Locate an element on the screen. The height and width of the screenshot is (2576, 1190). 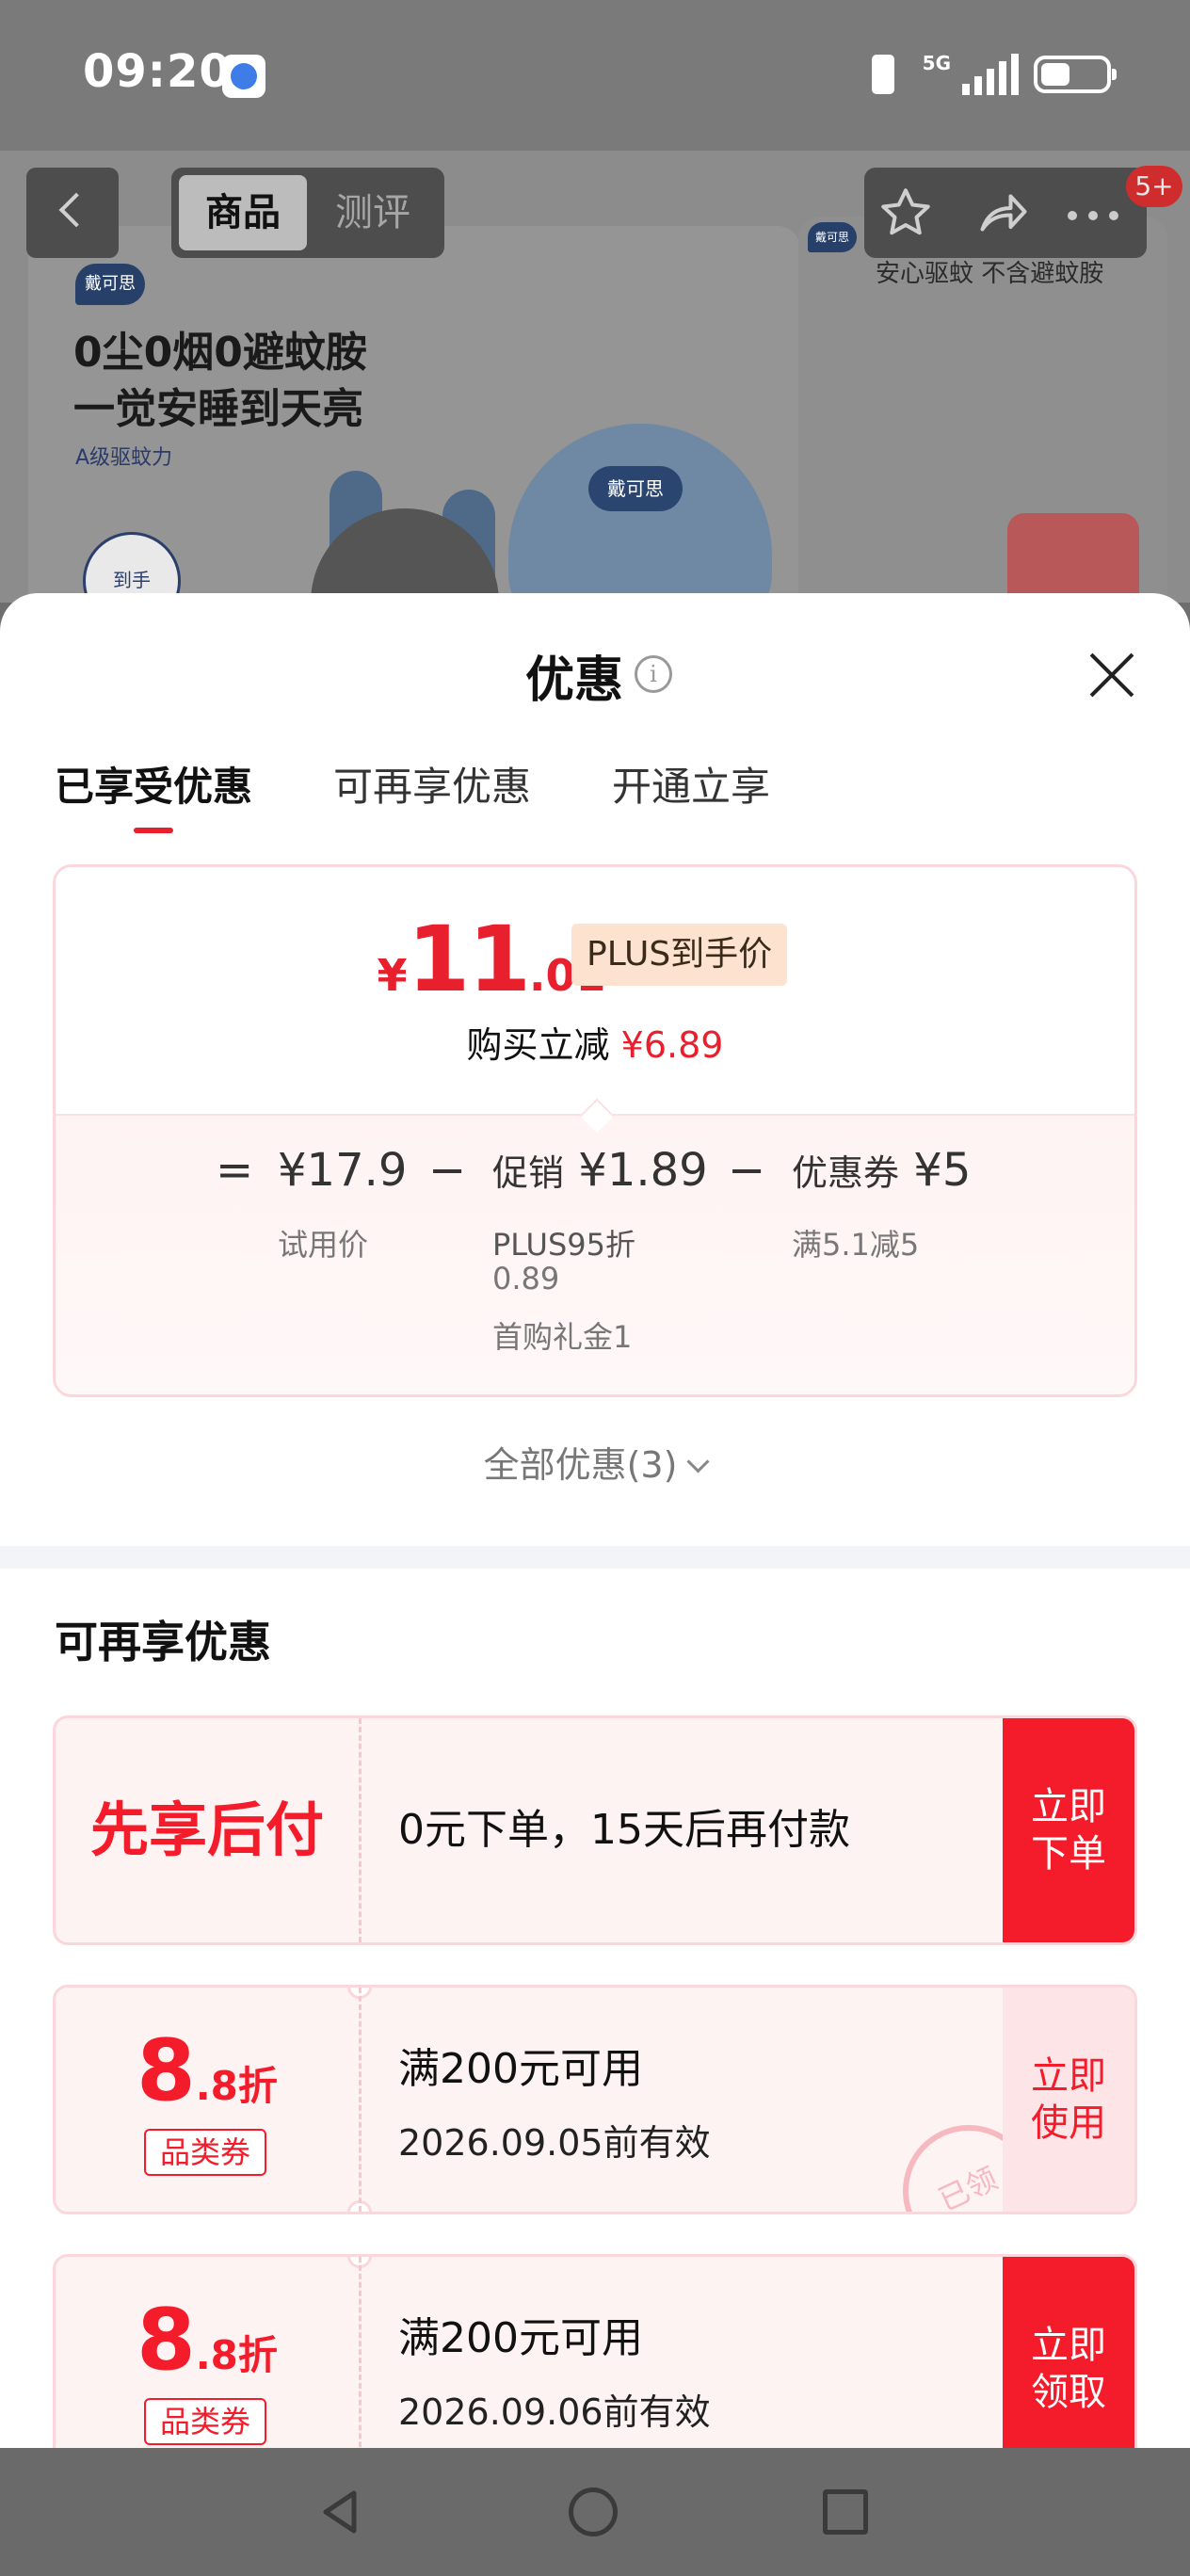
info-icon: i is located at coordinates (653, 674).